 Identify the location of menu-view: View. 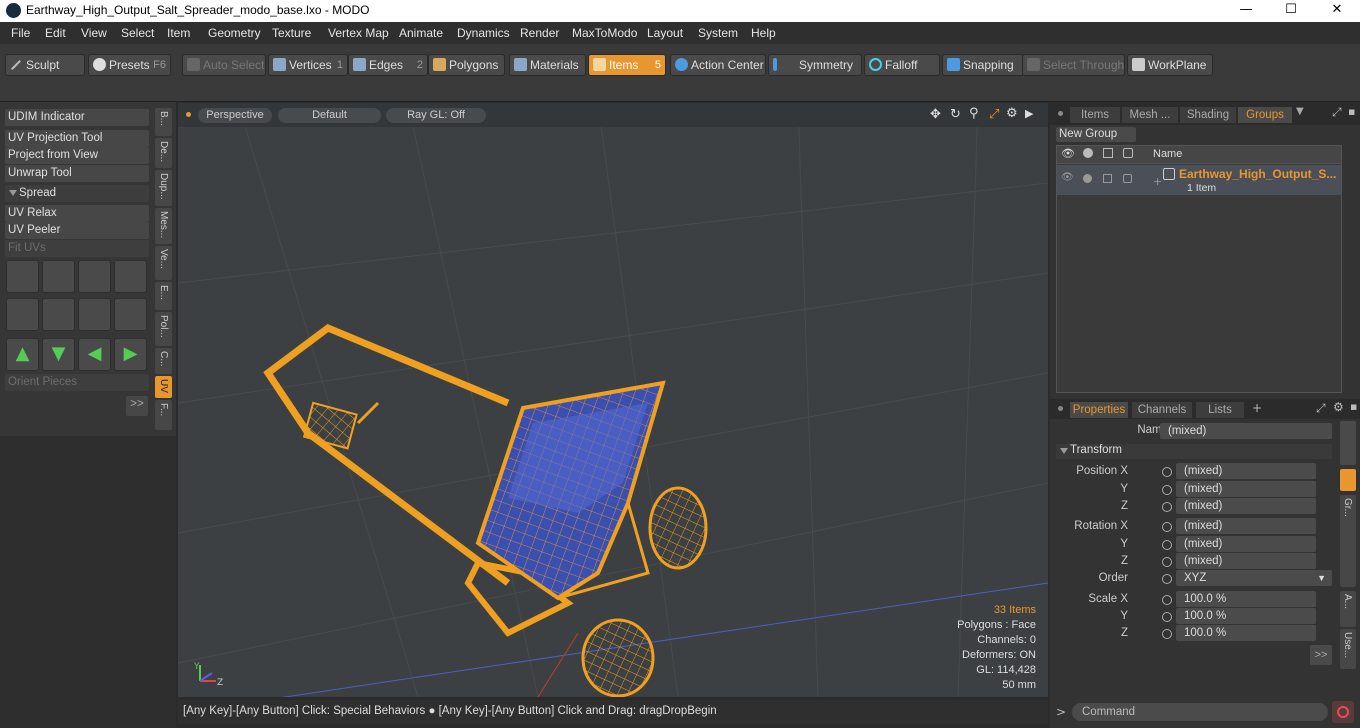
(94, 33).